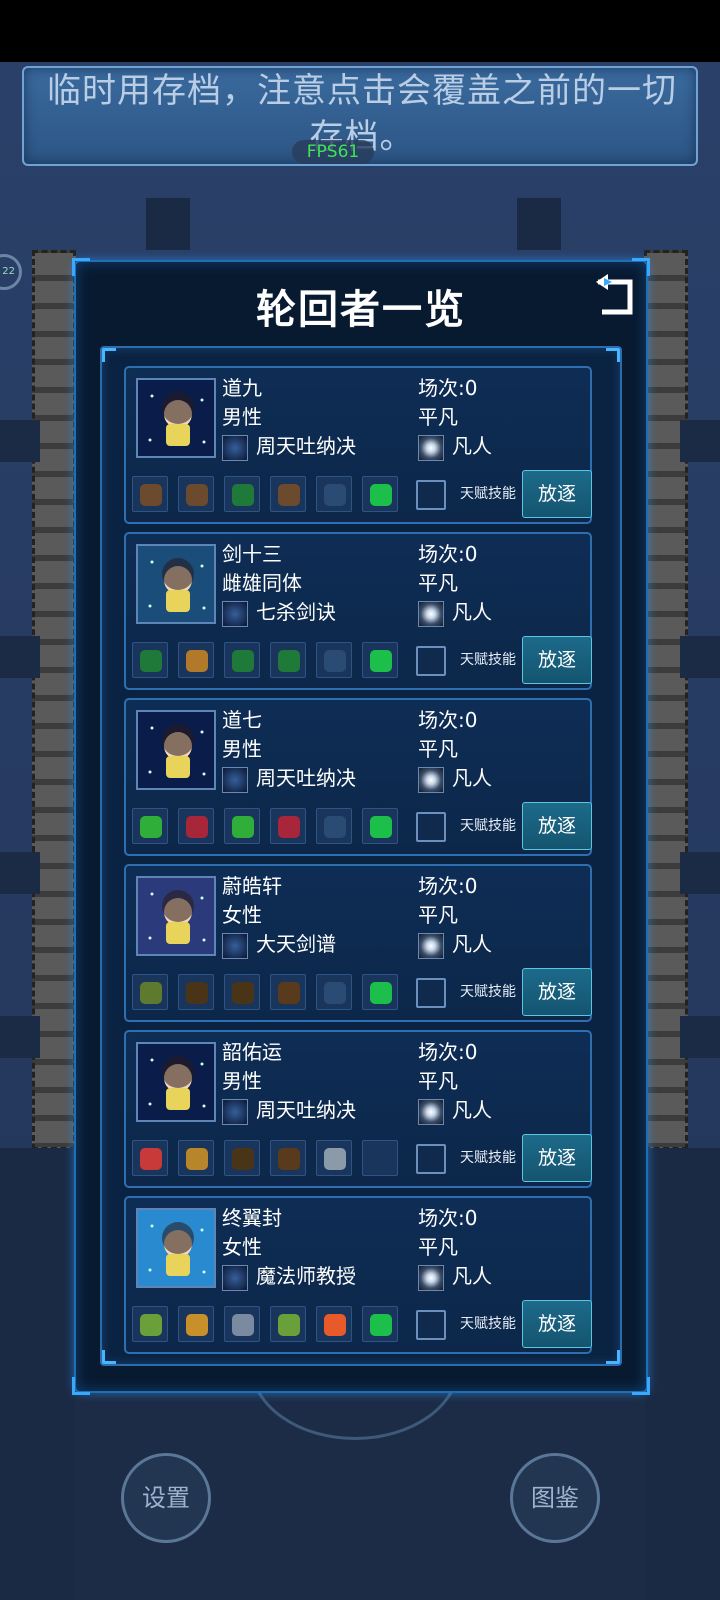 The image size is (720, 1600). Describe the element at coordinates (358, 445) in the screenshot. I see `reincarnator-card: 道九 男性 周天吐纳决 场次:0 平凡 凡人 天赋技能 放逐` at that location.